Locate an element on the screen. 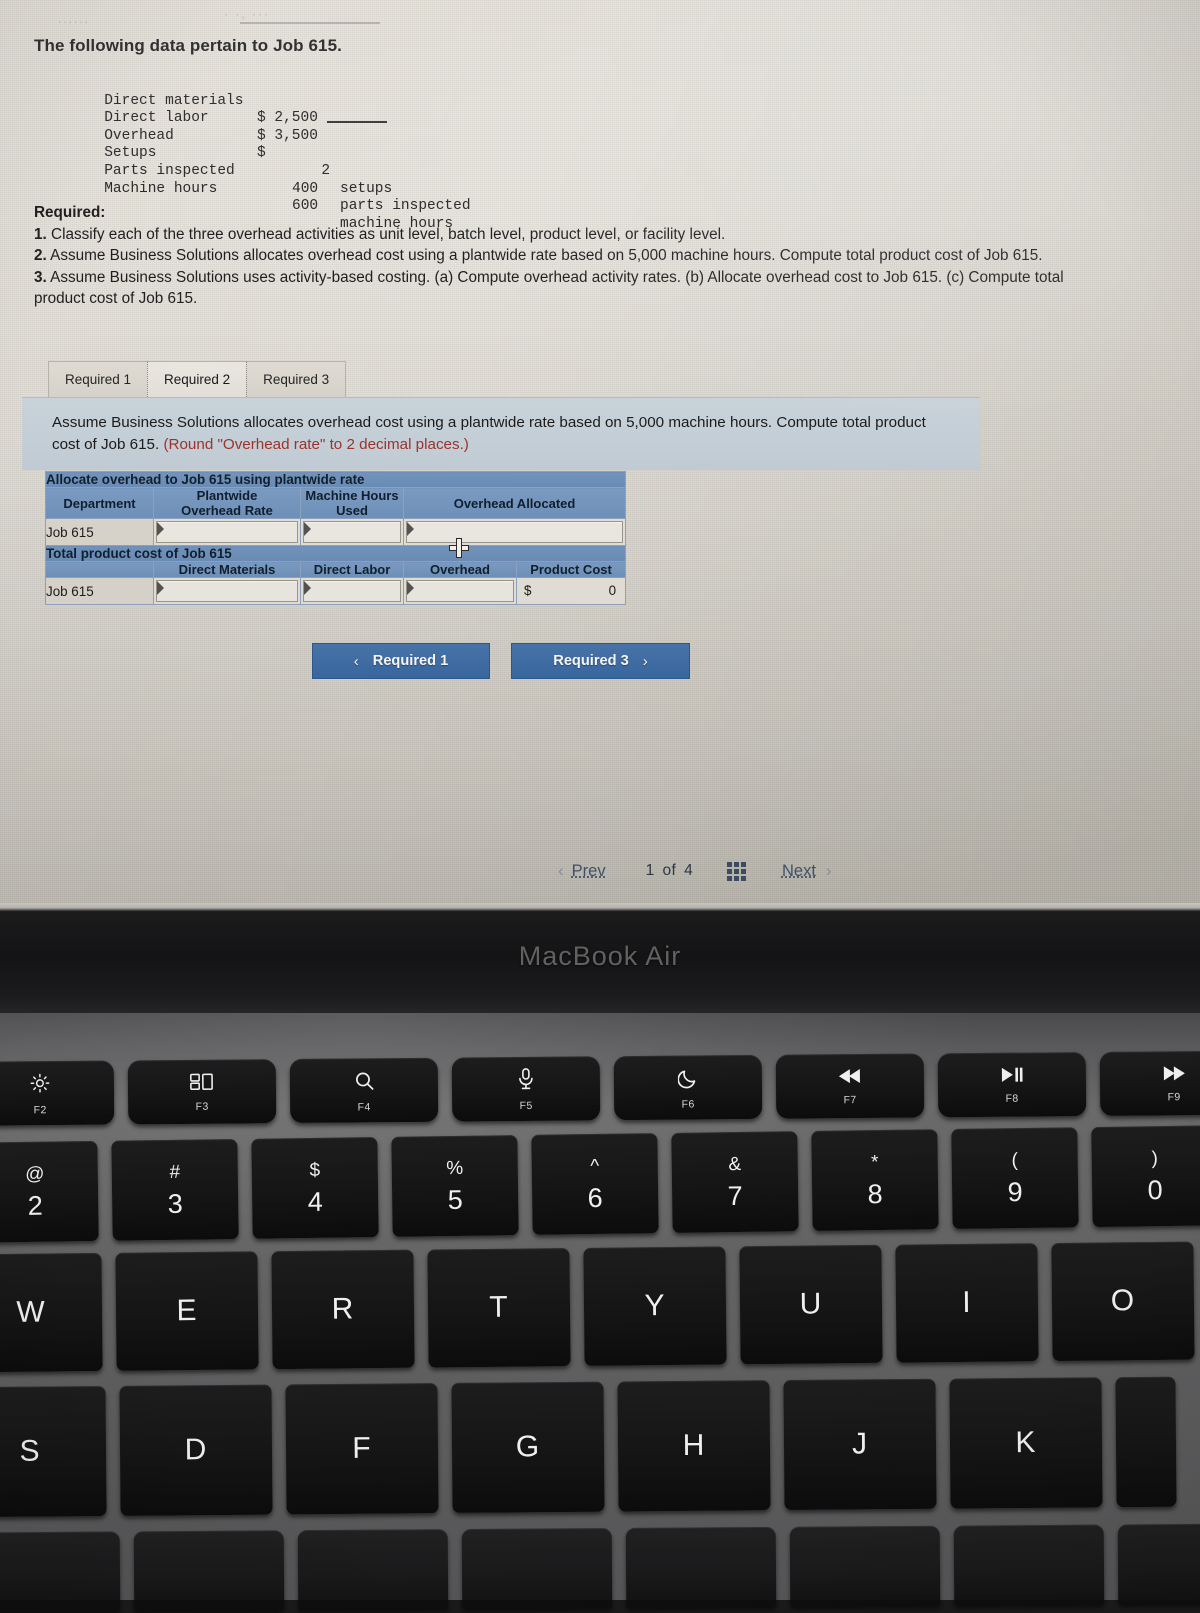 This screenshot has width=1200, height=1613. input-plantwide-overhead-rate is located at coordinates (227, 532).